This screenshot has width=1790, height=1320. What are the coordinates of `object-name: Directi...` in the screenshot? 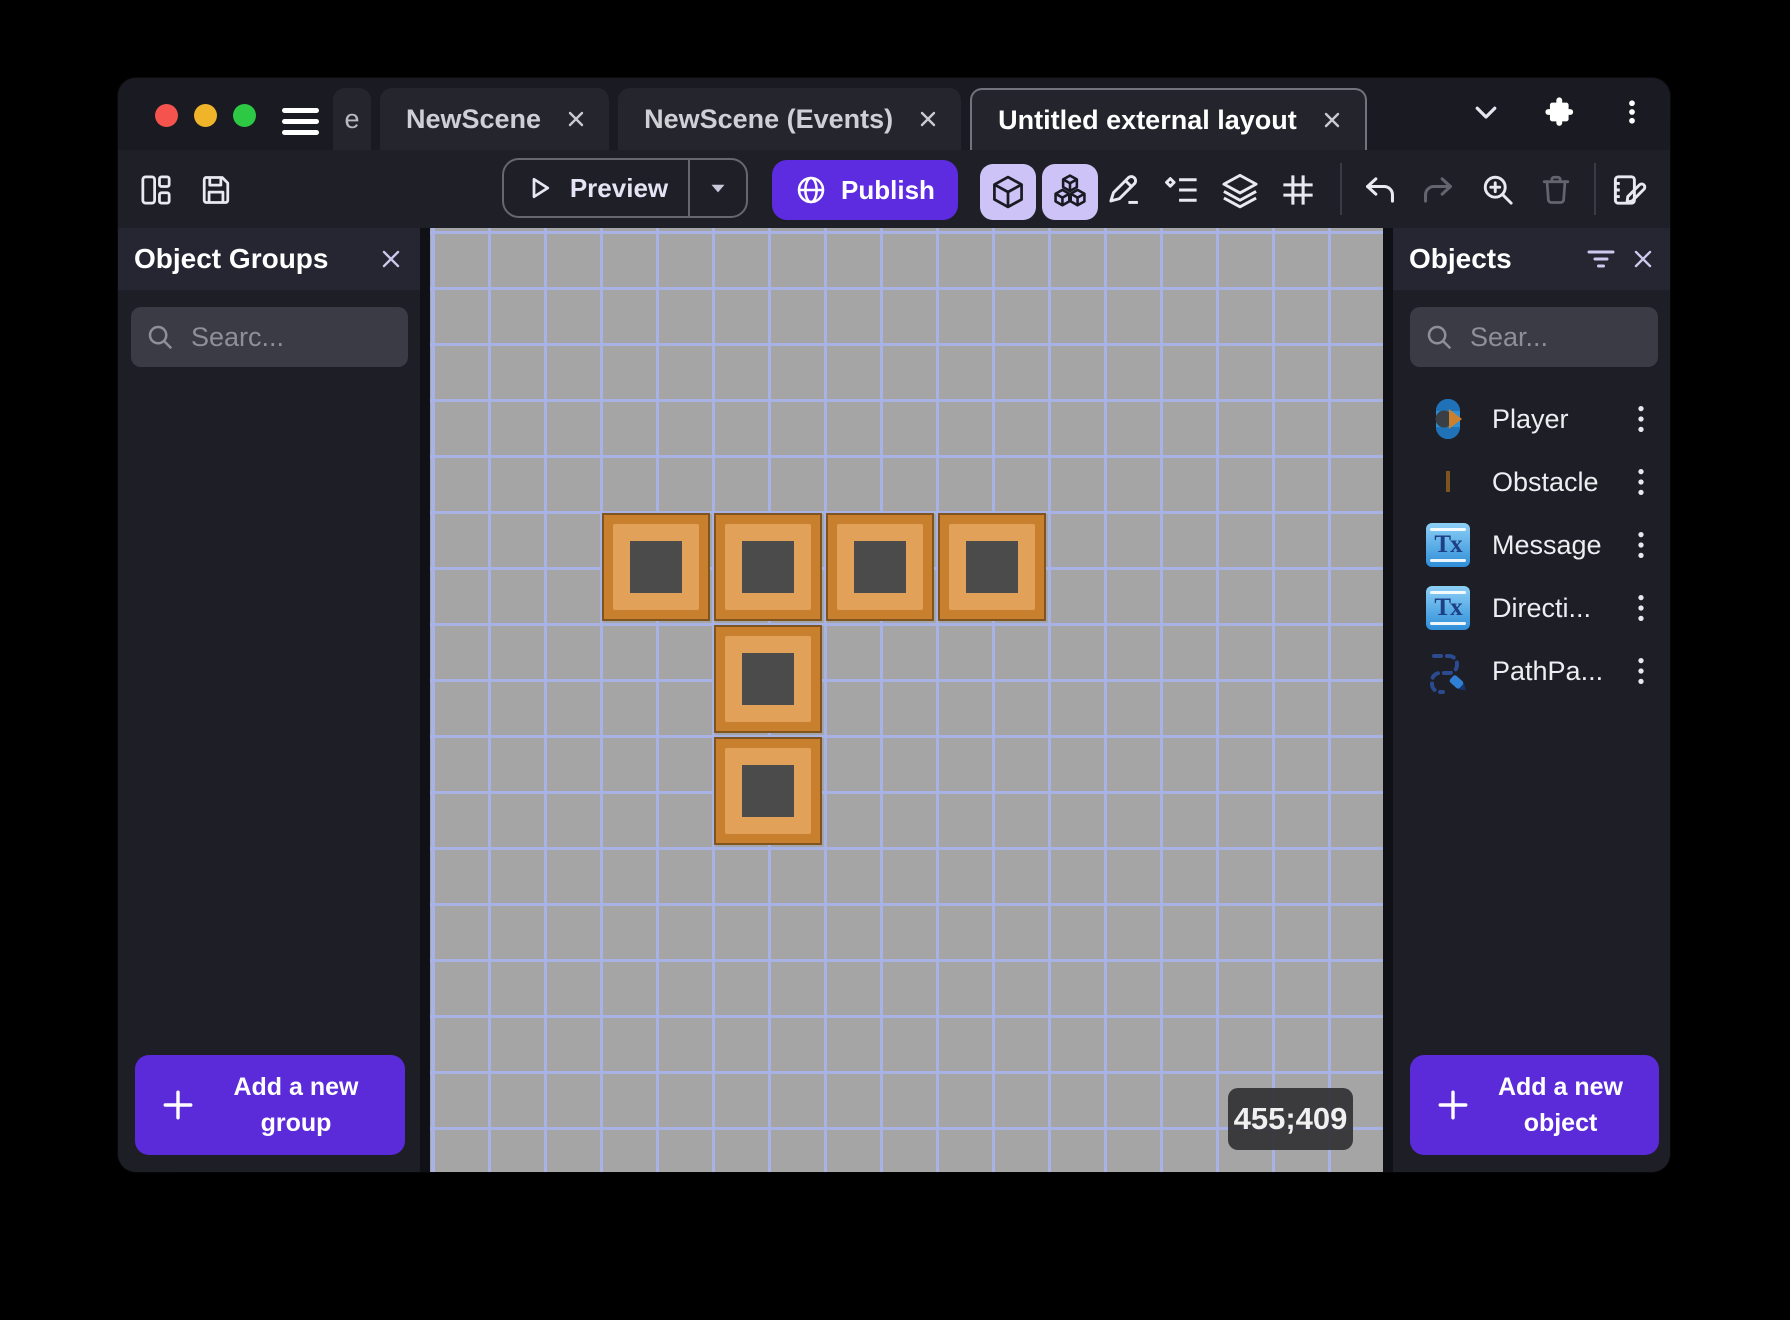 It's located at (1542, 608).